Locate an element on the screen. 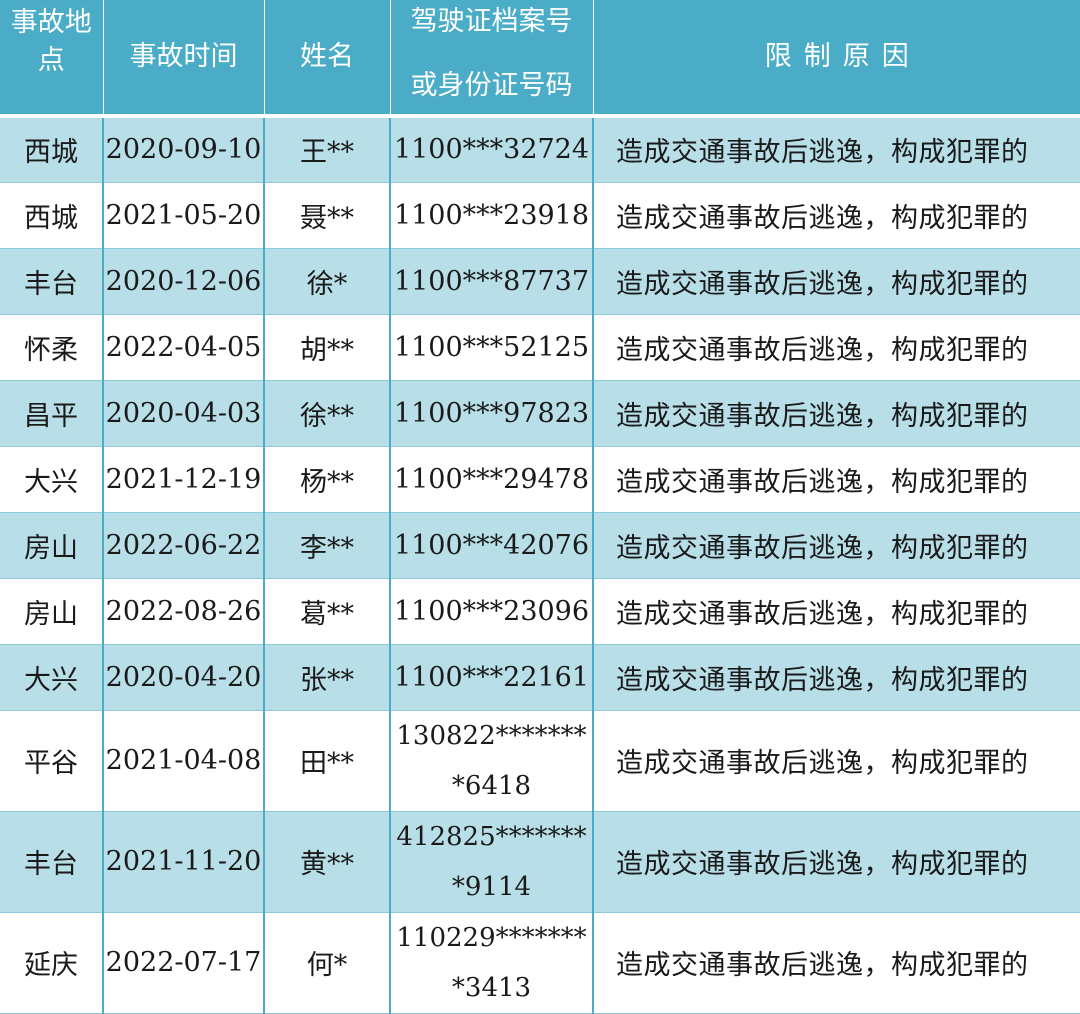  header-reason: 限制原因 is located at coordinates (836, 59).